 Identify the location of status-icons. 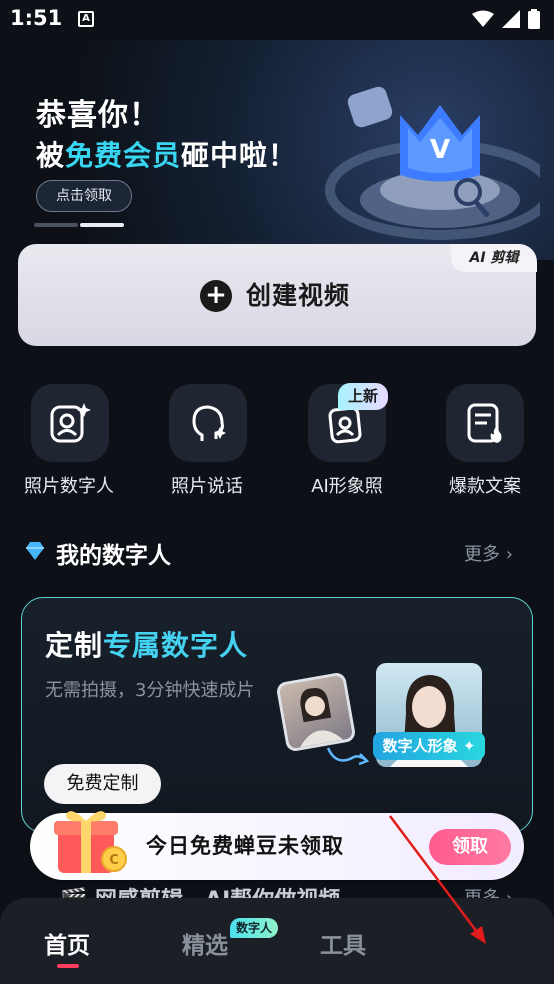
(506, 19).